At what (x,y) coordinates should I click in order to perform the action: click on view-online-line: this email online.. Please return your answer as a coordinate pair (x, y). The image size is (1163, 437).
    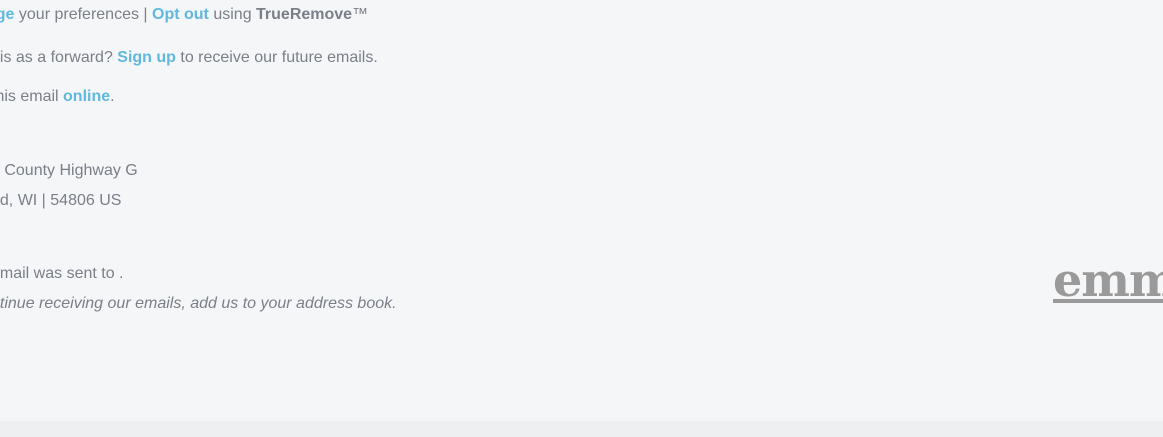
    Looking at the image, I should click on (57, 97).